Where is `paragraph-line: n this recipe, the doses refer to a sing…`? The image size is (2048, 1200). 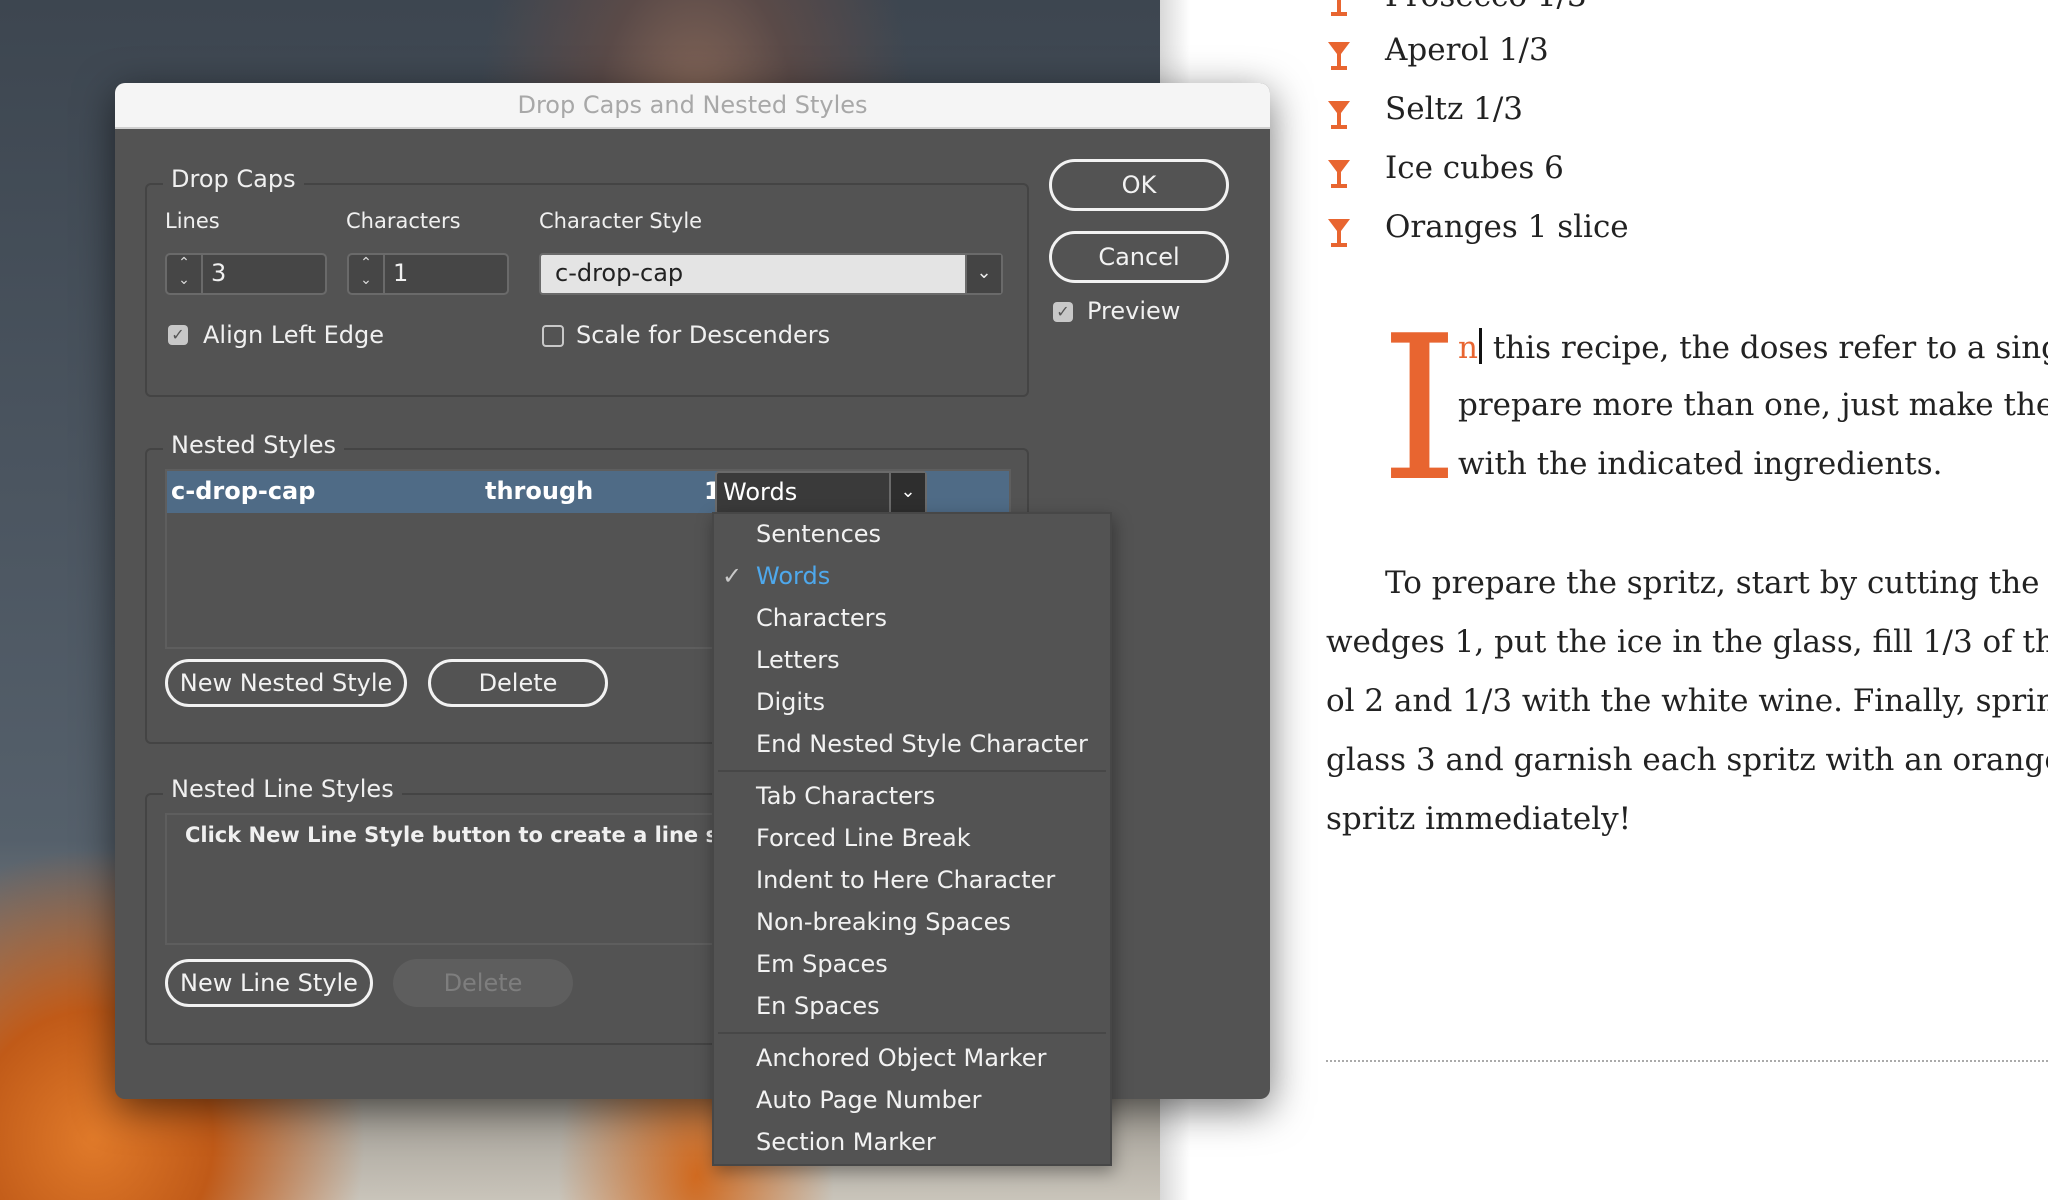 paragraph-line: n this recipe, the doses refer to a sing… is located at coordinates (1753, 347).